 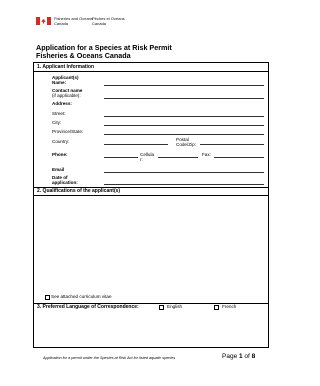 I want to click on street-field, so click(x=184, y=116).